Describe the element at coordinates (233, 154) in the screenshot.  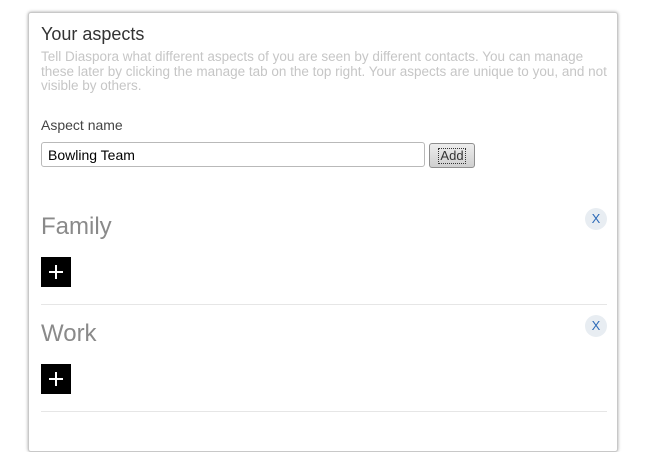
I see `aspect-name-input` at that location.